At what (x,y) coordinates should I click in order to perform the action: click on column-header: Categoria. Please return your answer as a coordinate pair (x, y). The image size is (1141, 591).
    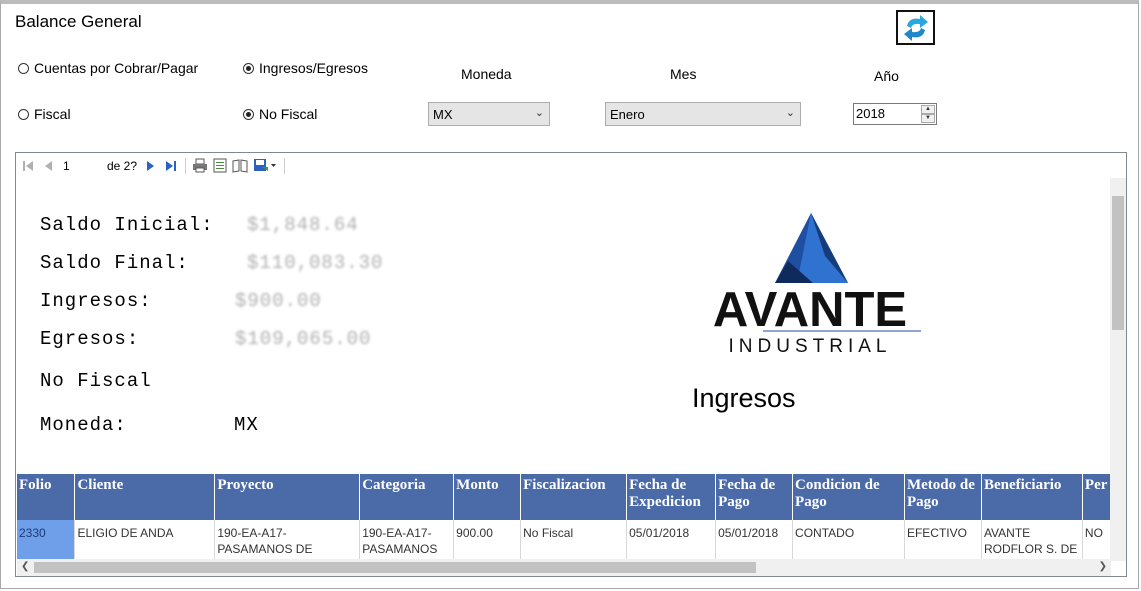
    Looking at the image, I should click on (407, 497).